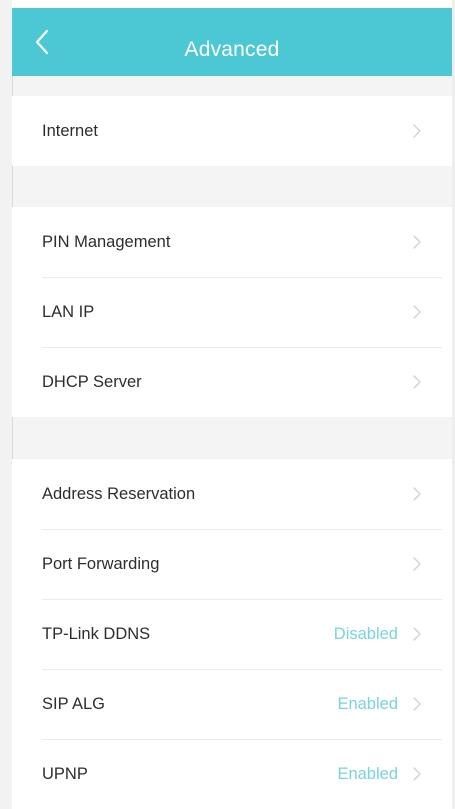 Image resolution: width=455 pixels, height=809 pixels. What do you see at coordinates (119, 493) in the screenshot?
I see `row-label: Address Reservation` at bounding box center [119, 493].